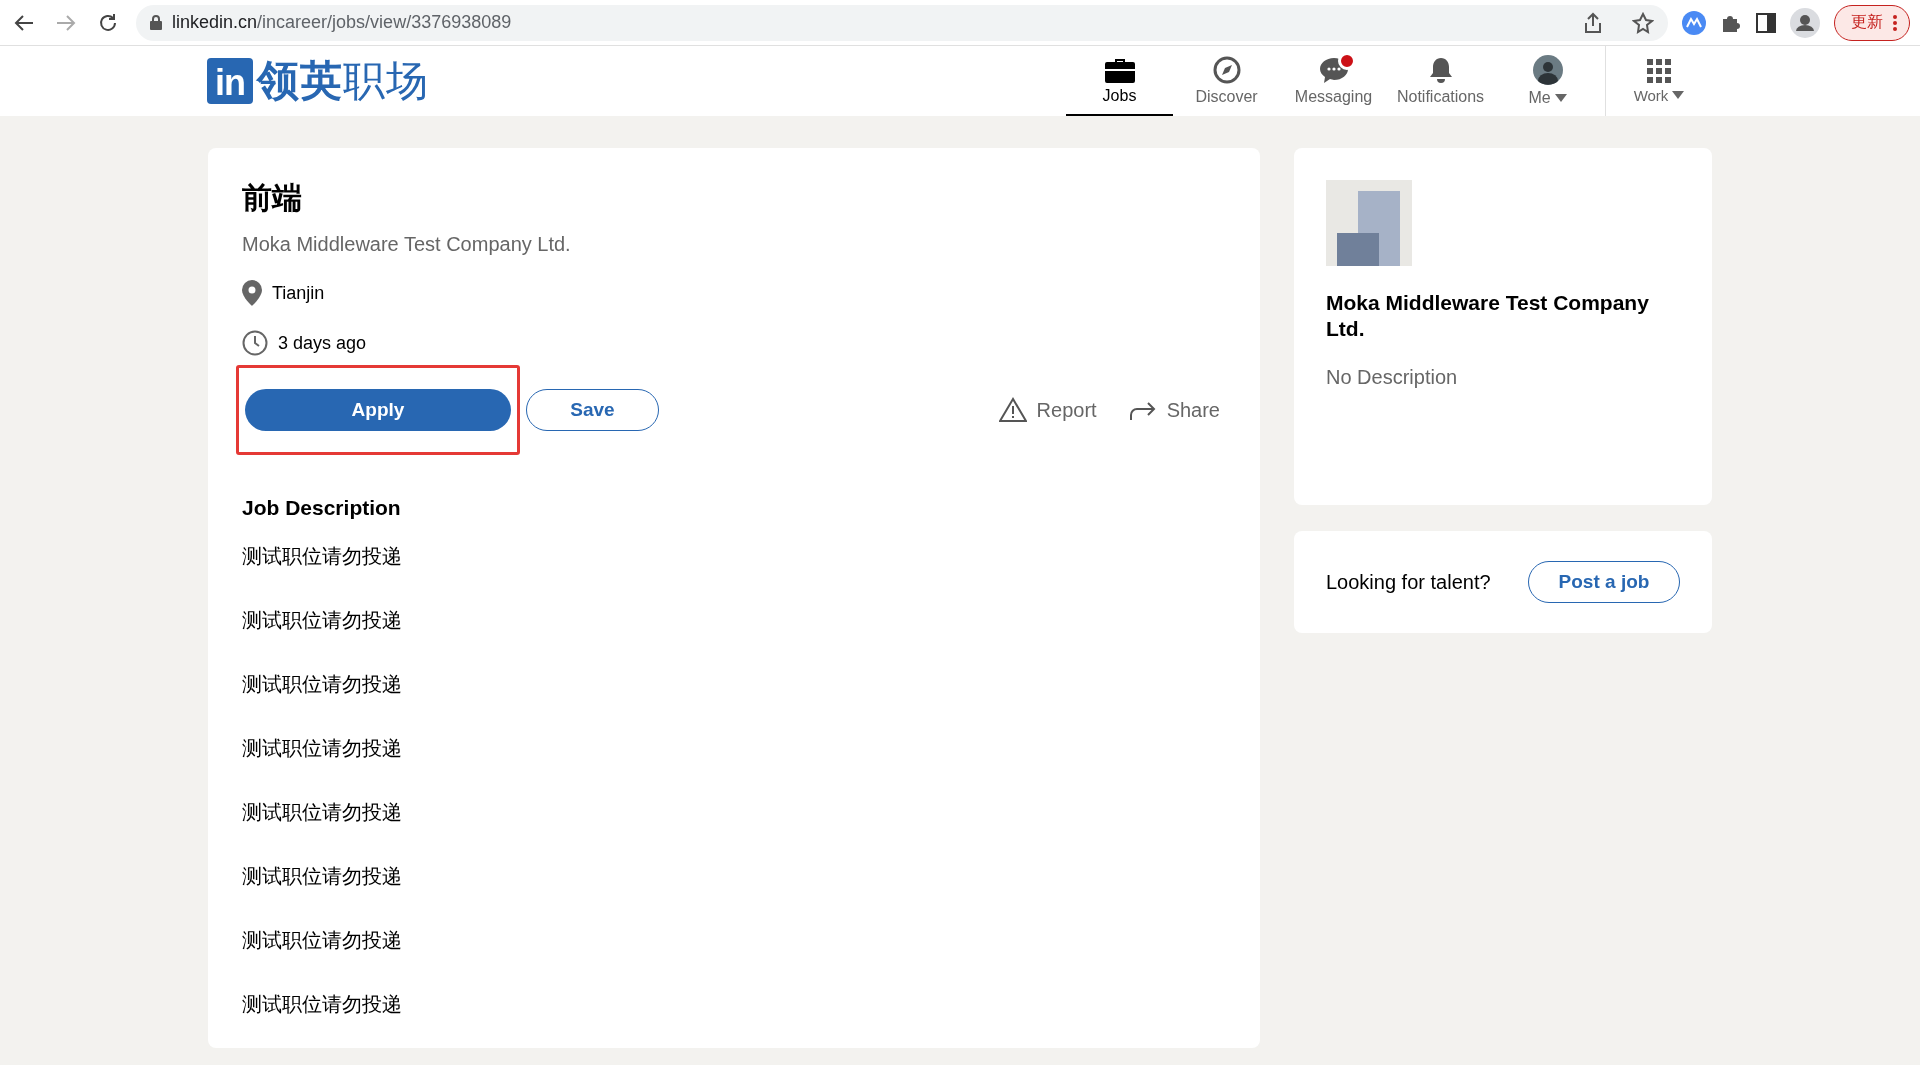 This screenshot has height=1065, width=1920. I want to click on posted-time: 3 days ago, so click(322, 343).